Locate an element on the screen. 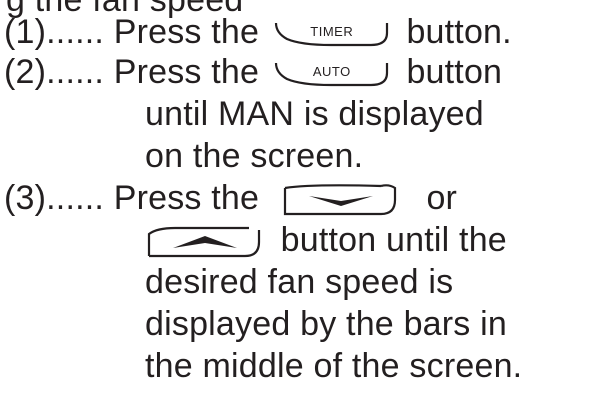  timer-button-label: TIMER is located at coordinates (332, 32).